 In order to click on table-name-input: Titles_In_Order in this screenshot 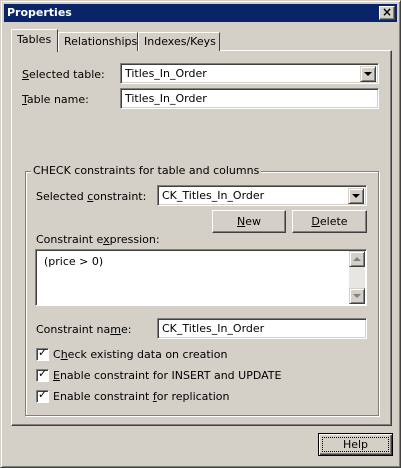, I will do `click(249, 98)`.